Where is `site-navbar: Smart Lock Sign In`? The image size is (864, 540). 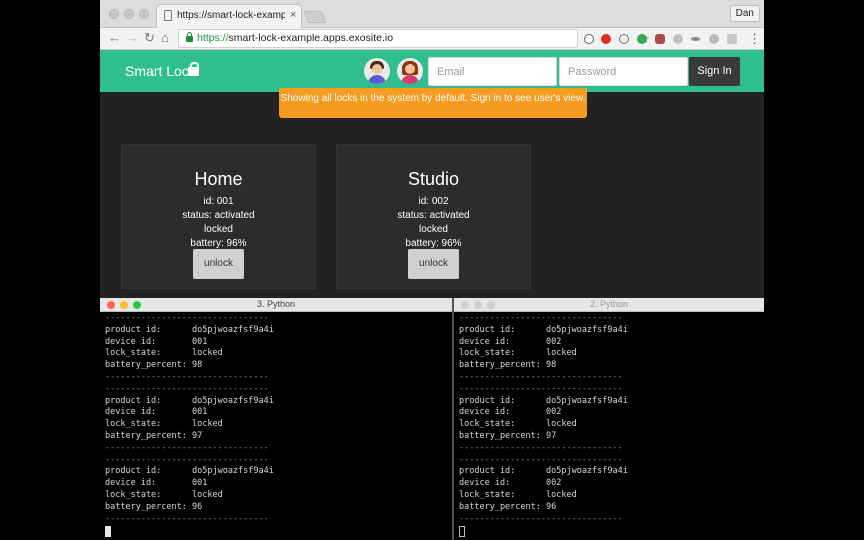 site-navbar: Smart Lock Sign In is located at coordinates (432, 71).